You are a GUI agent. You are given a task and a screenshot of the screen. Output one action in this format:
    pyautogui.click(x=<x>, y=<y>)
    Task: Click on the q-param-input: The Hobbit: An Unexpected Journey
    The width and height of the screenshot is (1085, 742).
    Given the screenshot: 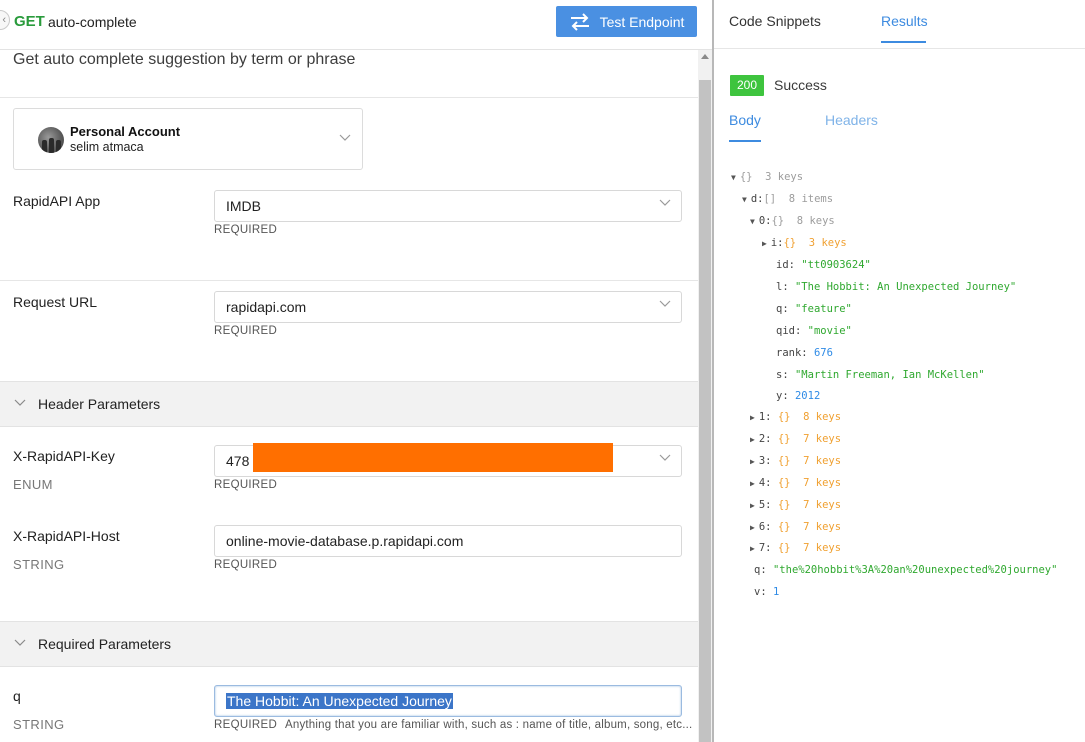 What is the action you would take?
    pyautogui.click(x=448, y=701)
    